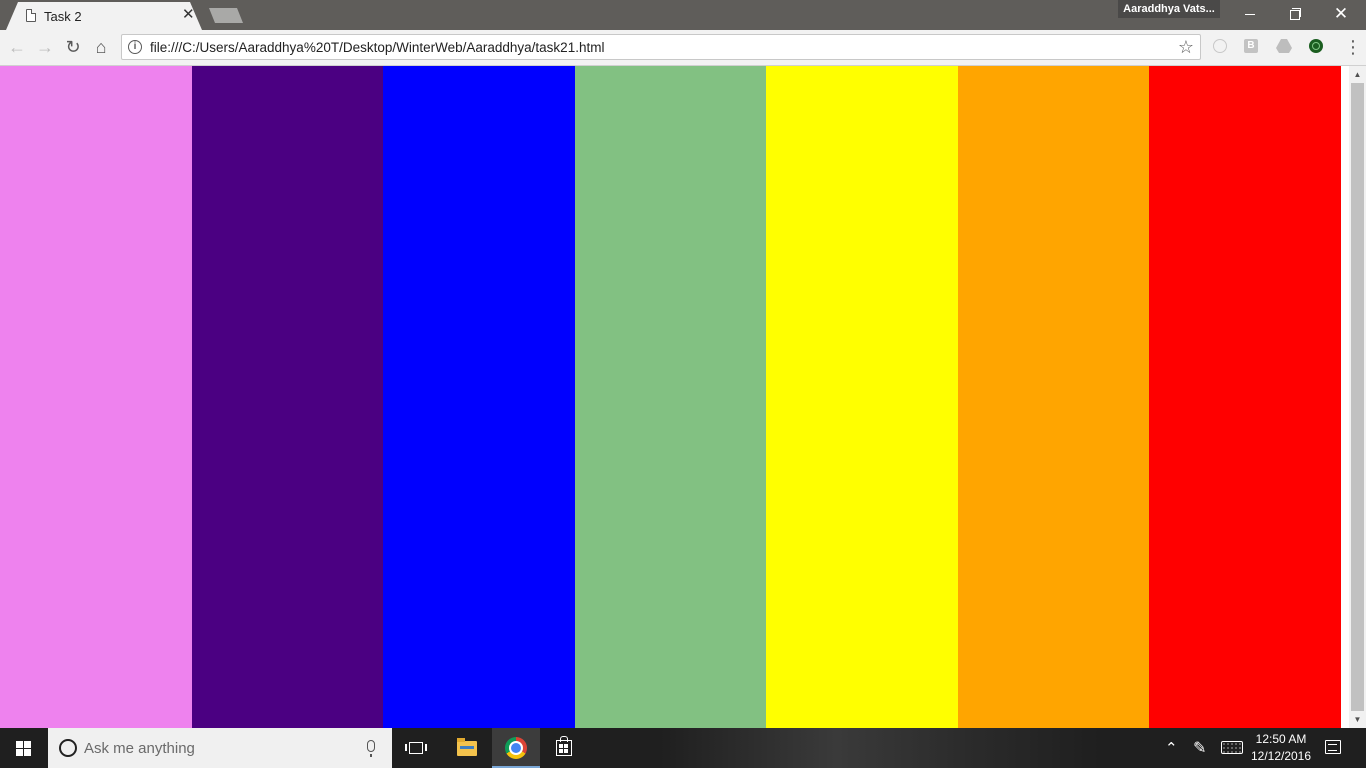  What do you see at coordinates (1171, 748) in the screenshot?
I see `show-hidden-icons-icon: ⌃` at bounding box center [1171, 748].